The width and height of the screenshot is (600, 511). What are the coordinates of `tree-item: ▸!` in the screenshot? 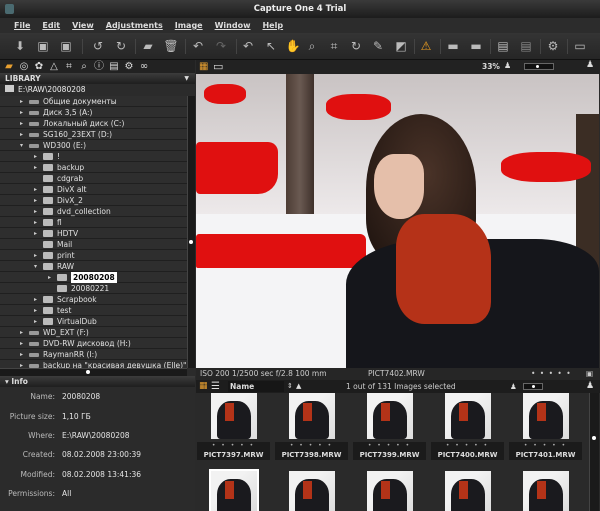 It's located at (93, 156).